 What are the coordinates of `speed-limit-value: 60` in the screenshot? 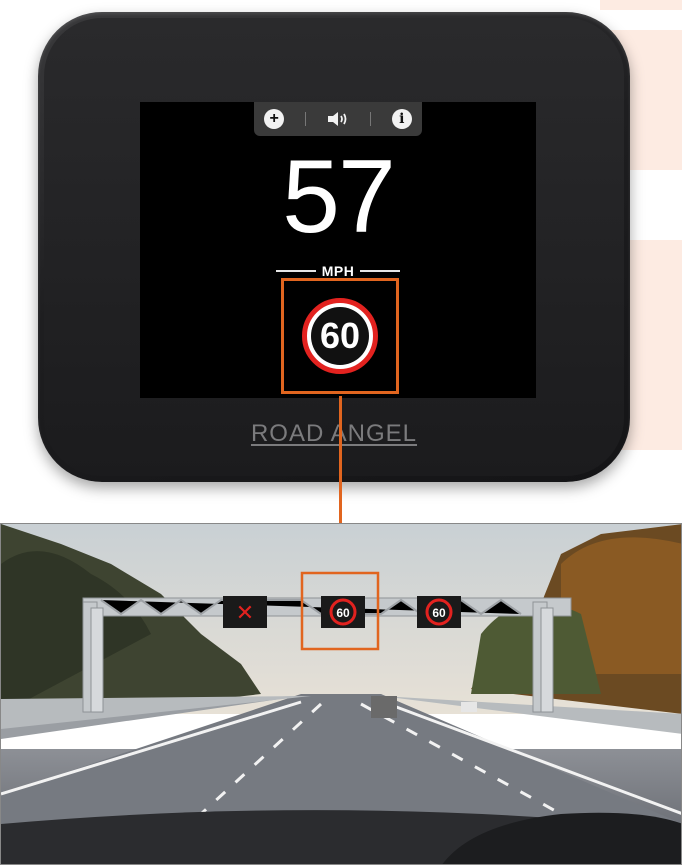 It's located at (340, 336).